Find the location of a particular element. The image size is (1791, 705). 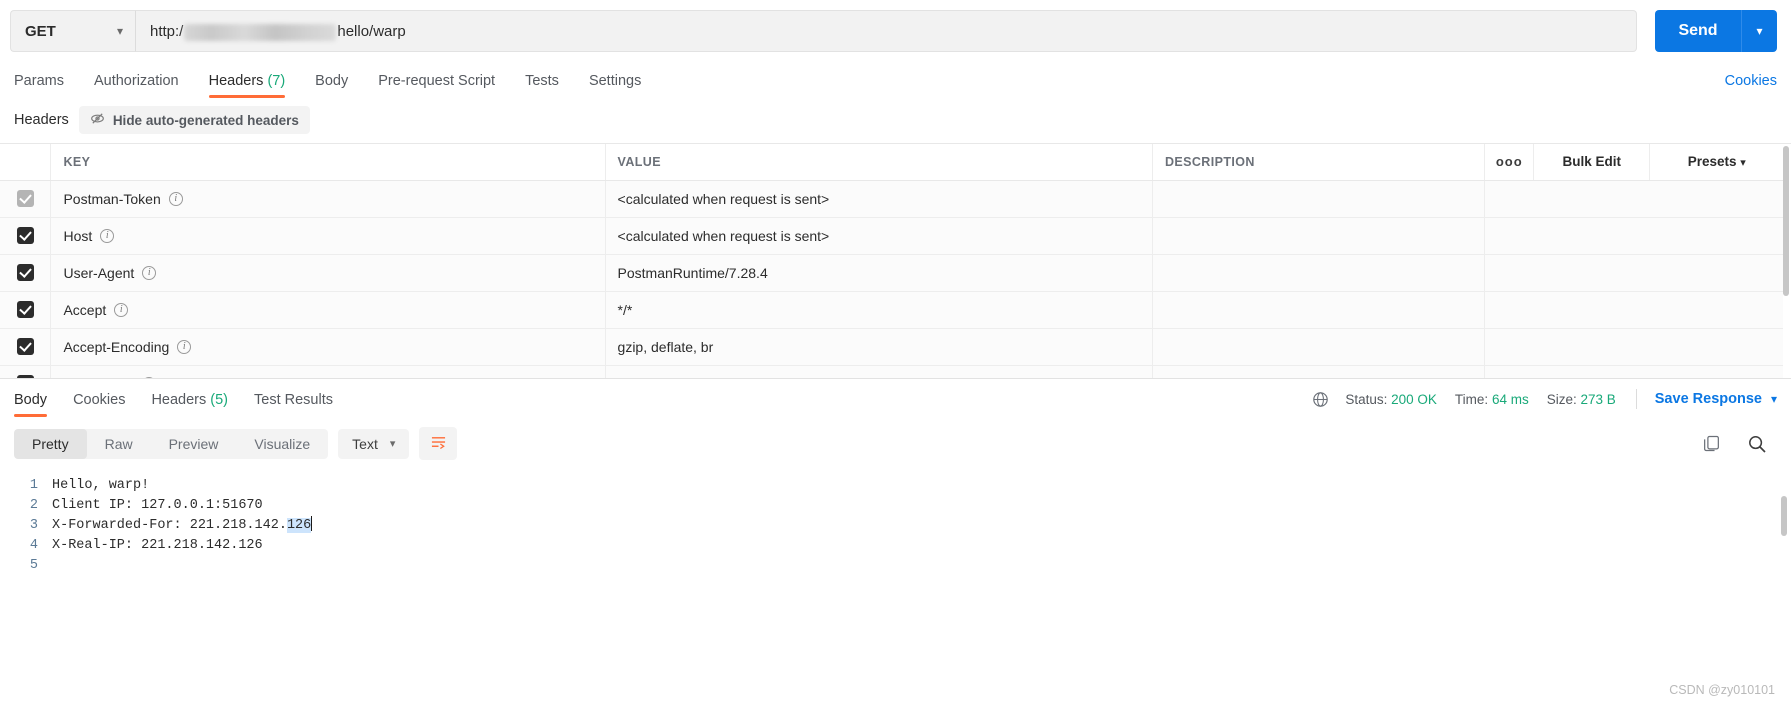

response-format-selector: Text ▾ is located at coordinates (374, 443).